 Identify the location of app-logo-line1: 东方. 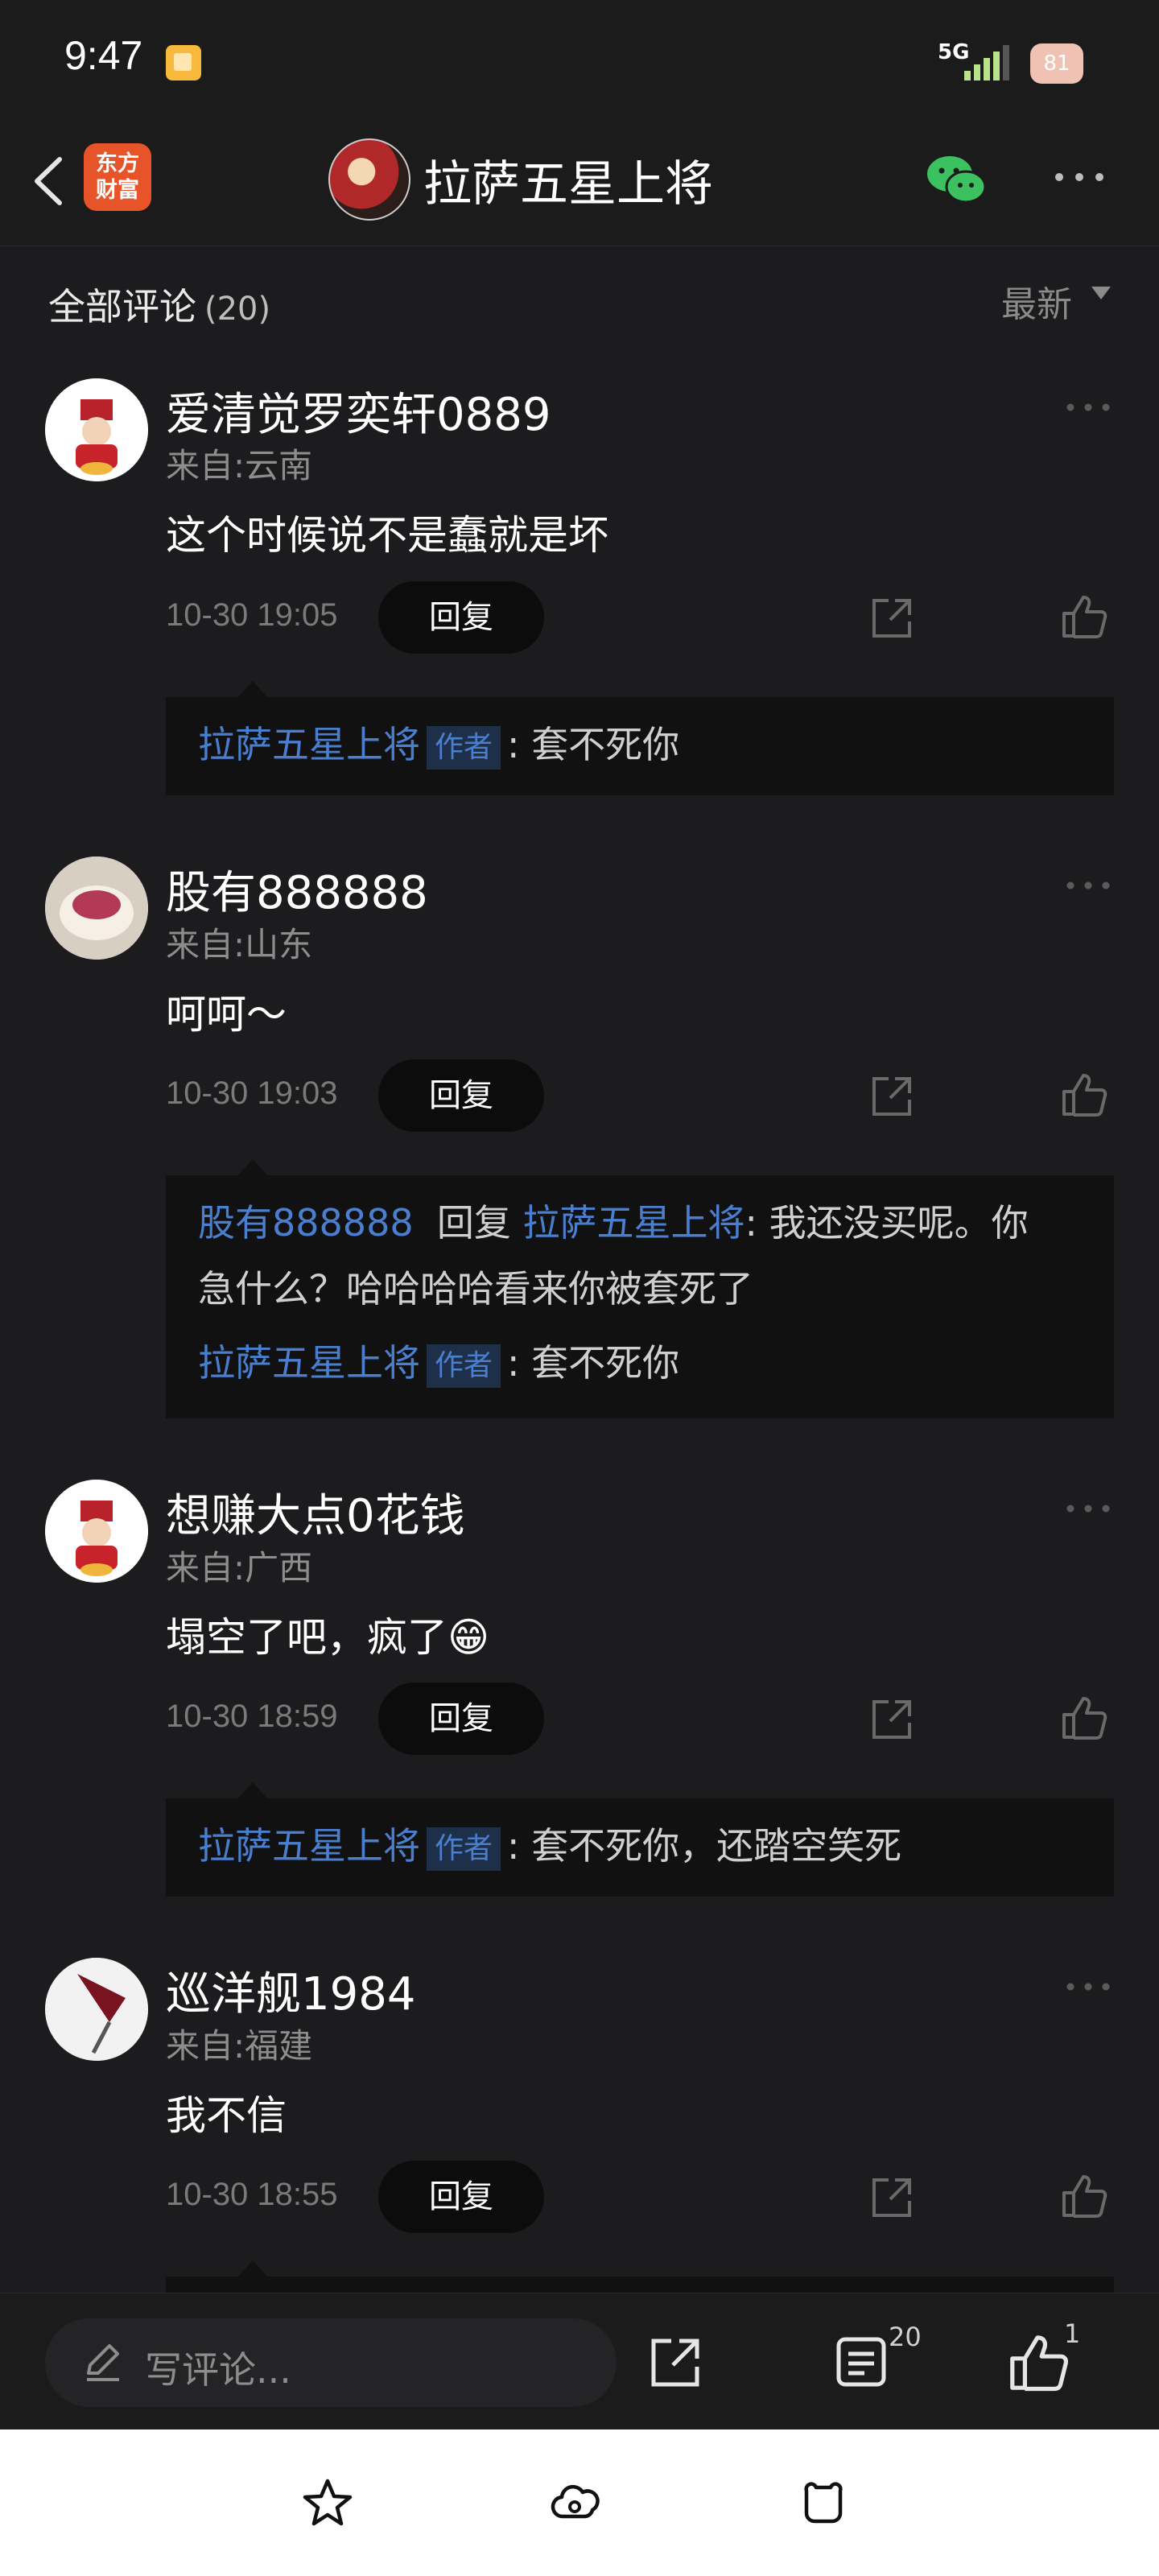
(117, 163).